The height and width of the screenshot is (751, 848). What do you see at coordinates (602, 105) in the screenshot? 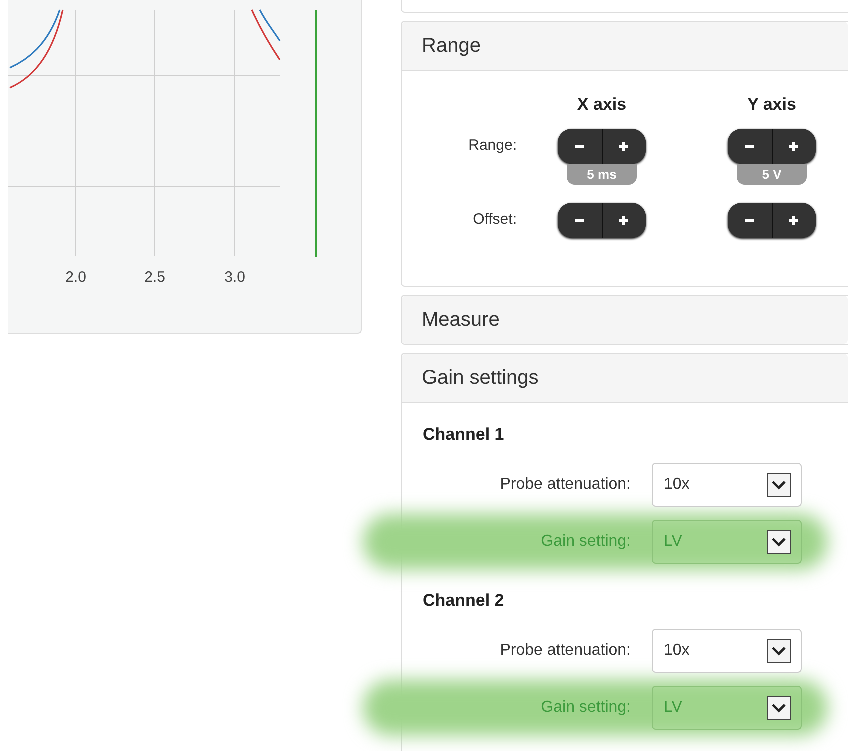
I see `column-heading: X axis` at bounding box center [602, 105].